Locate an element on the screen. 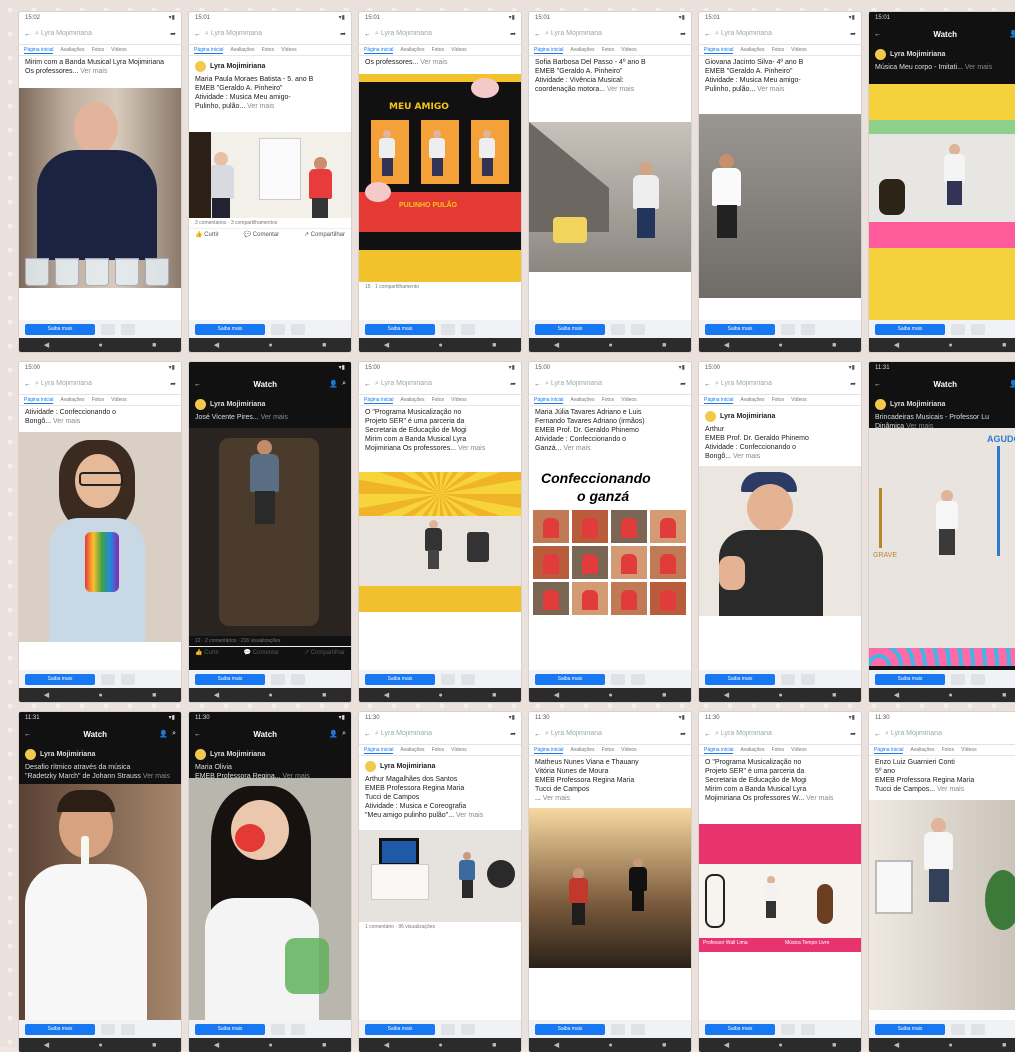 This screenshot has width=1015, height=1052. share-button: ↗ Compartilhar is located at coordinates (324, 234).